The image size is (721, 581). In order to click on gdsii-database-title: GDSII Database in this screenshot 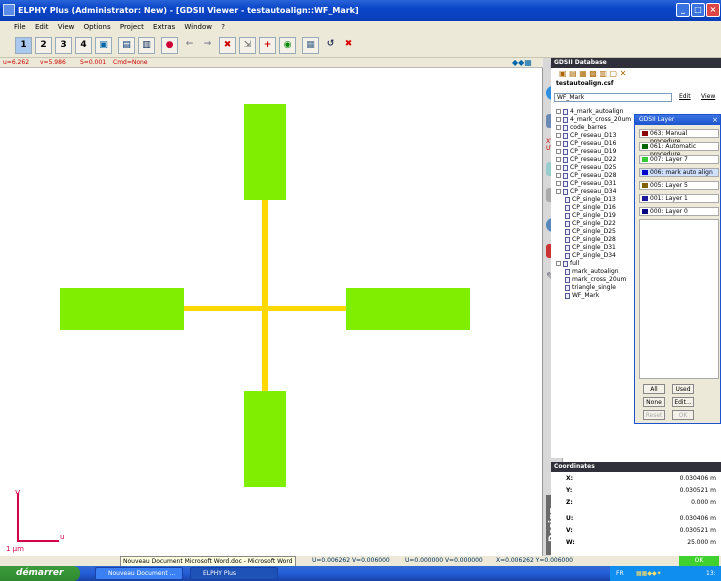, I will do `click(636, 63)`.